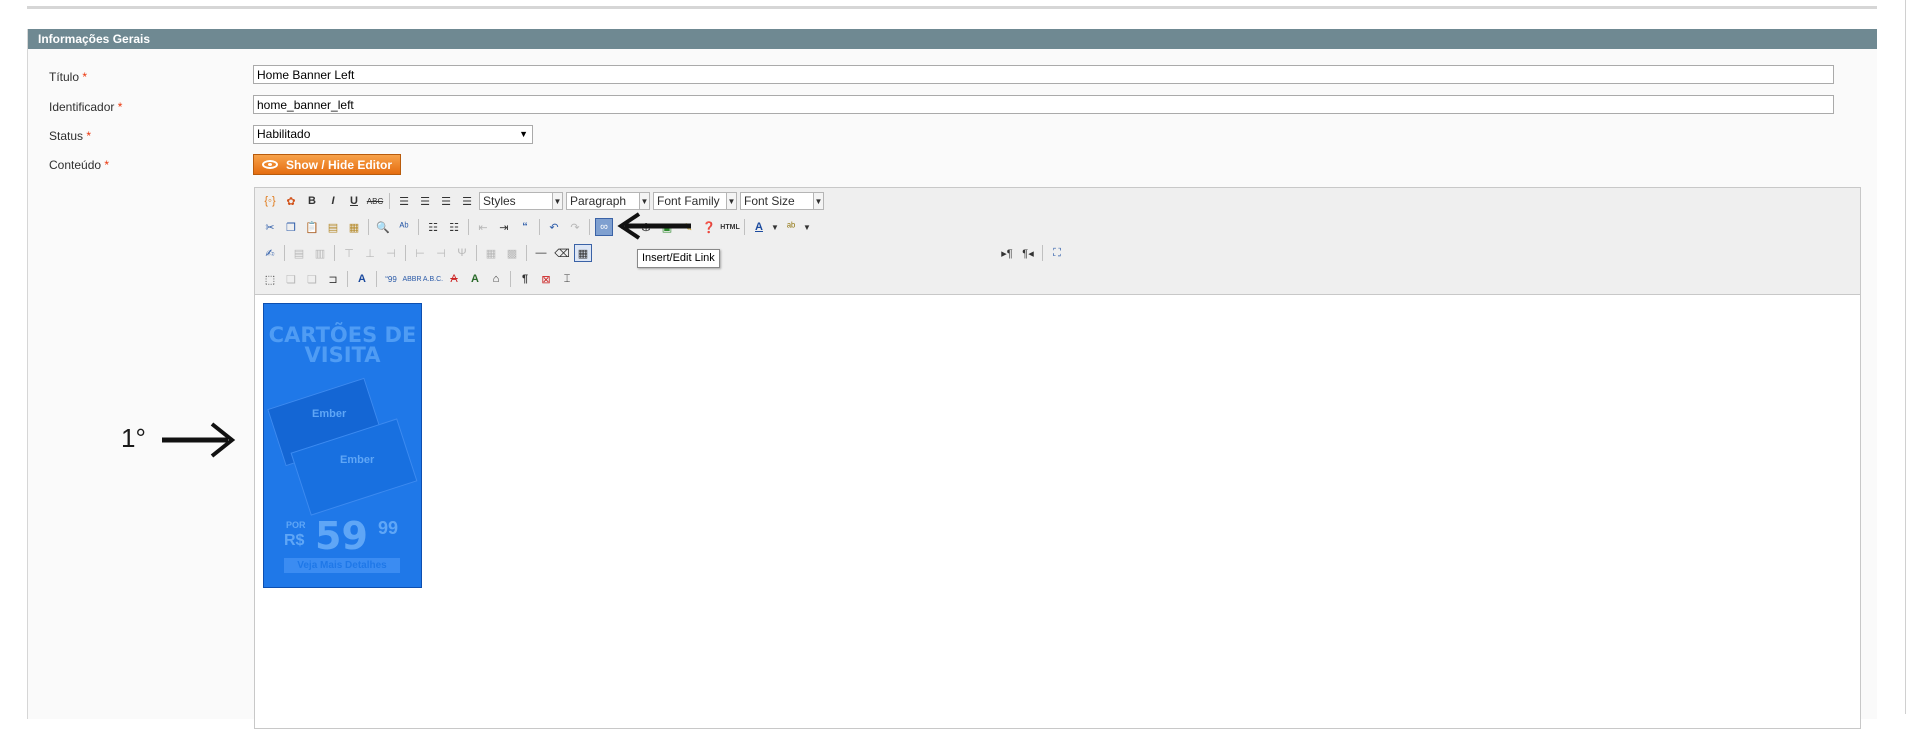 Image resolution: width=1920 pixels, height=729 pixels. What do you see at coordinates (70, 136) in the screenshot?
I see `status-label: Status *` at bounding box center [70, 136].